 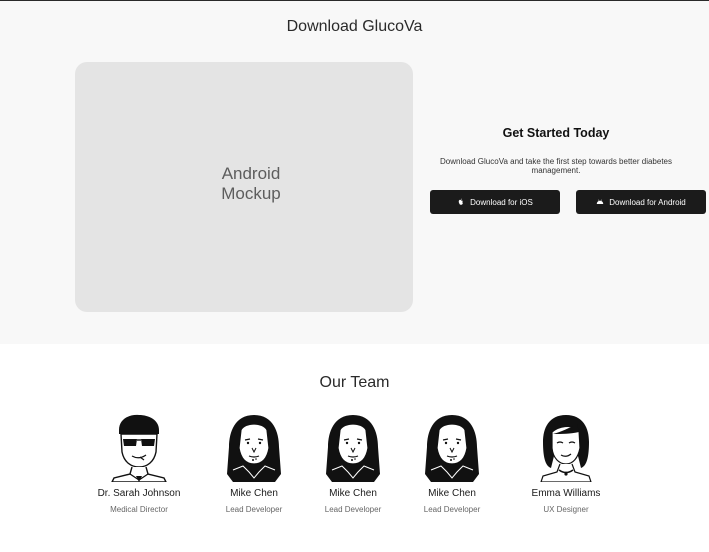 I want to click on mockup-label: Android Mockup, so click(x=251, y=183).